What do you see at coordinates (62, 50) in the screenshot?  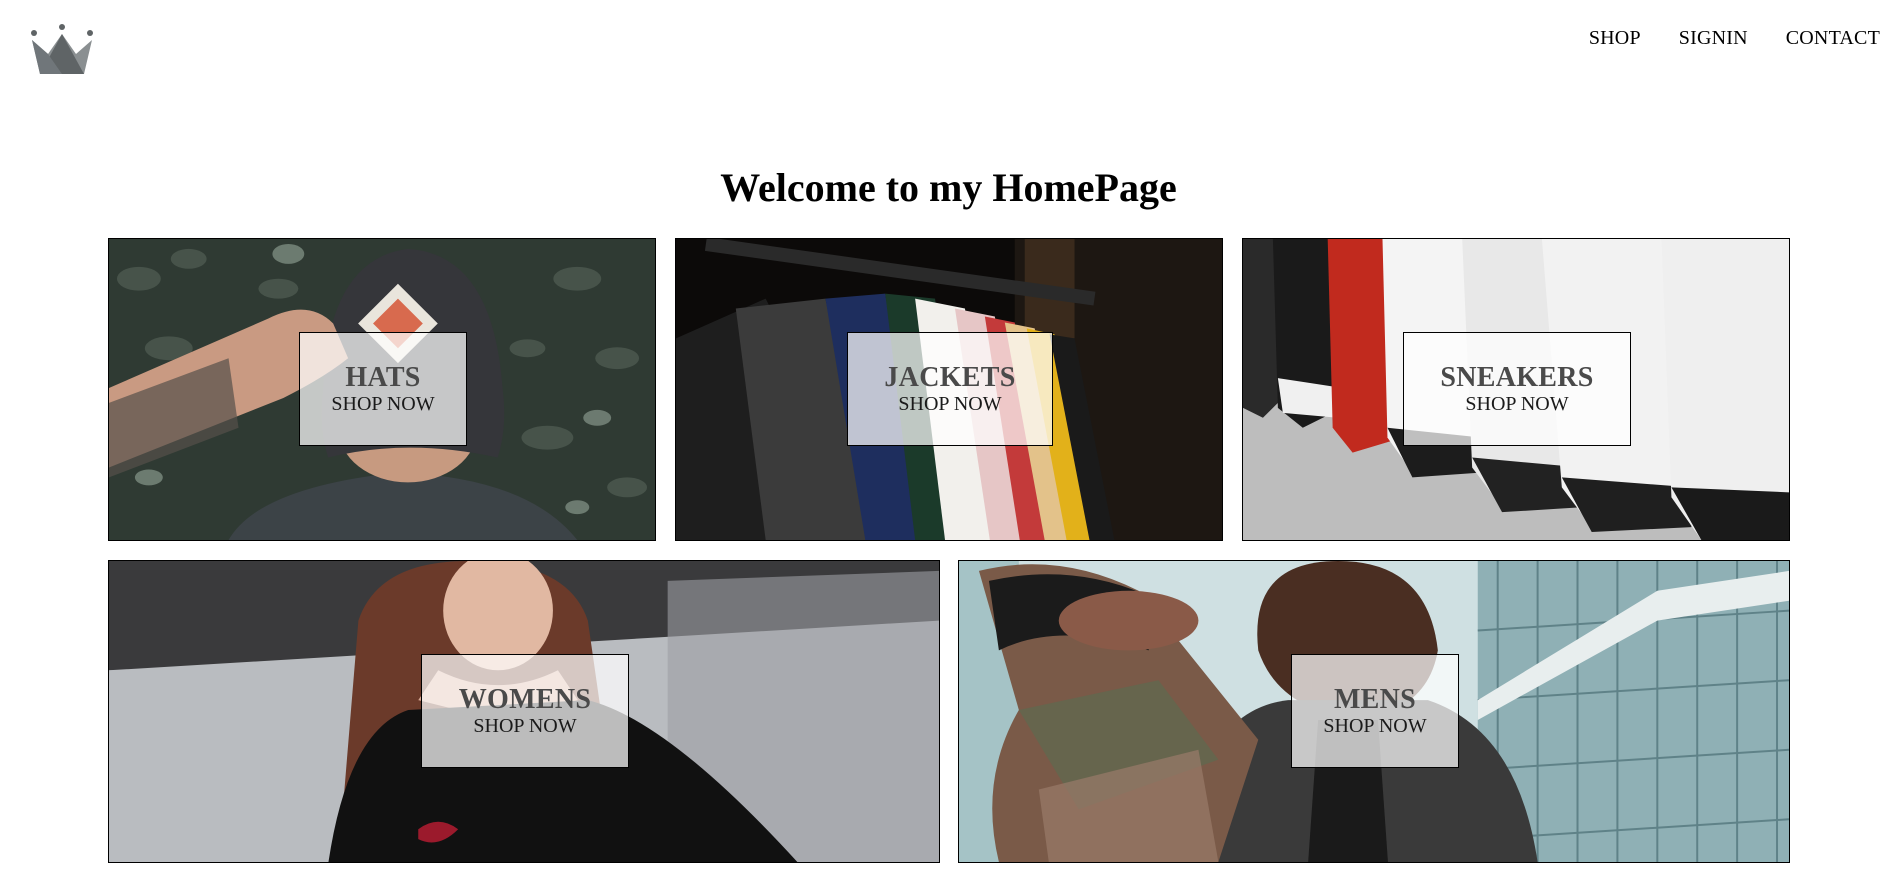 I see `crown-icon` at bounding box center [62, 50].